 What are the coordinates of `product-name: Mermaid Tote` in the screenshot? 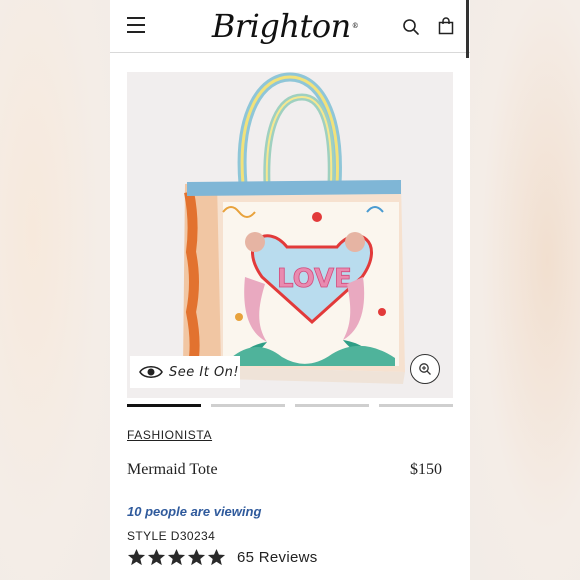 It's located at (172, 469).